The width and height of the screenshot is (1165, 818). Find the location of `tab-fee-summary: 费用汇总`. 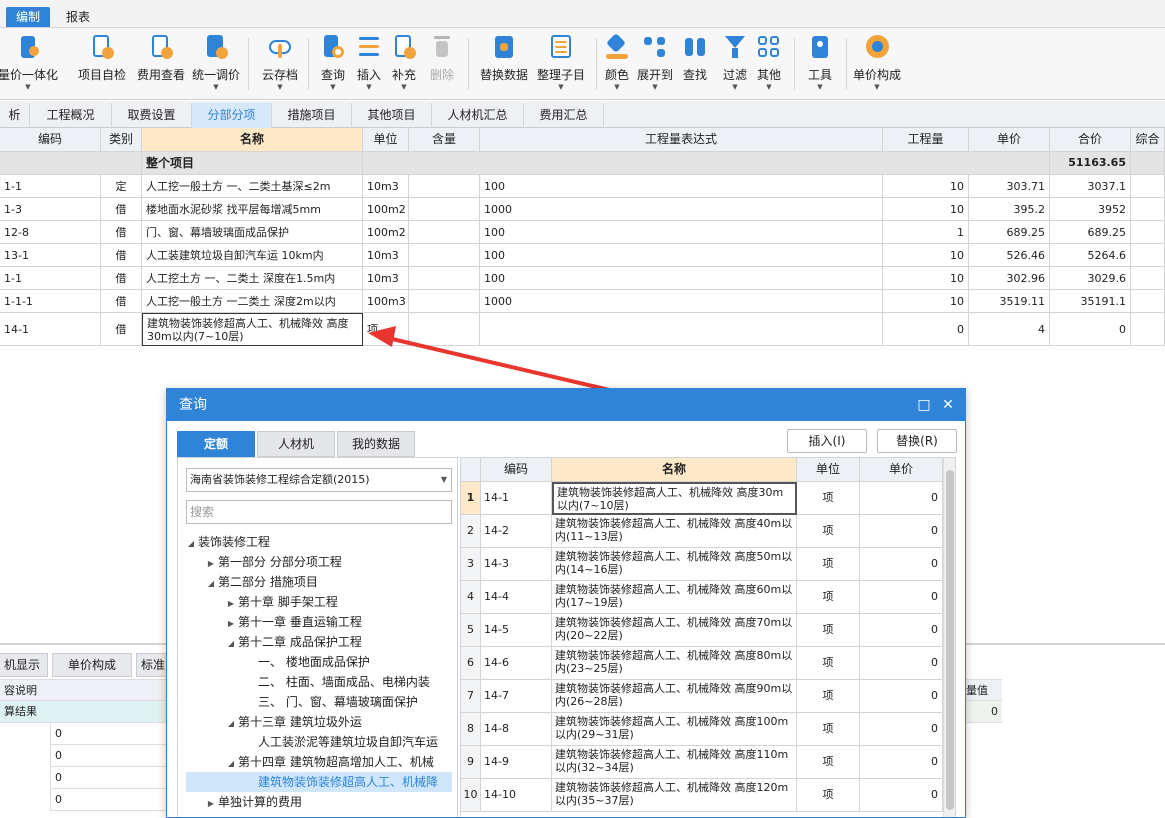

tab-fee-summary: 费用汇总 is located at coordinates (564, 115).